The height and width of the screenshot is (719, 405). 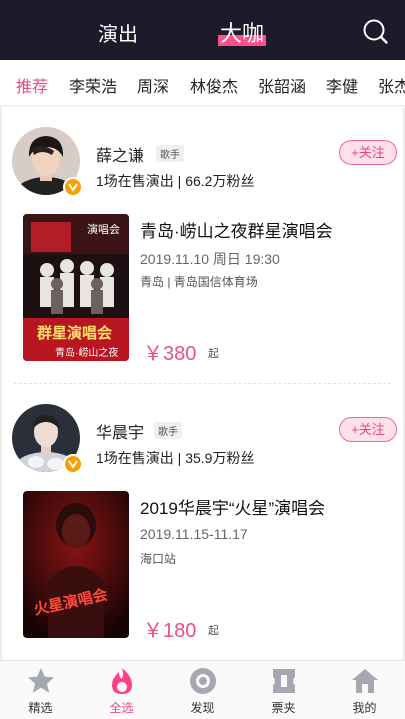 What do you see at coordinates (158, 559) in the screenshot?
I see `show-venue: 海口站` at bounding box center [158, 559].